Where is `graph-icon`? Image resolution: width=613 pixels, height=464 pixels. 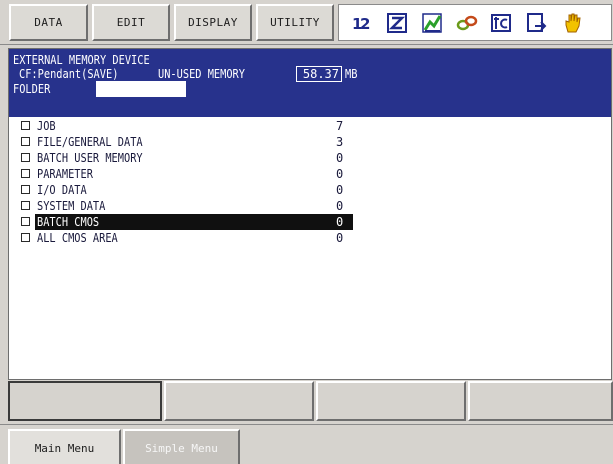
graph-icon is located at coordinates (432, 23).